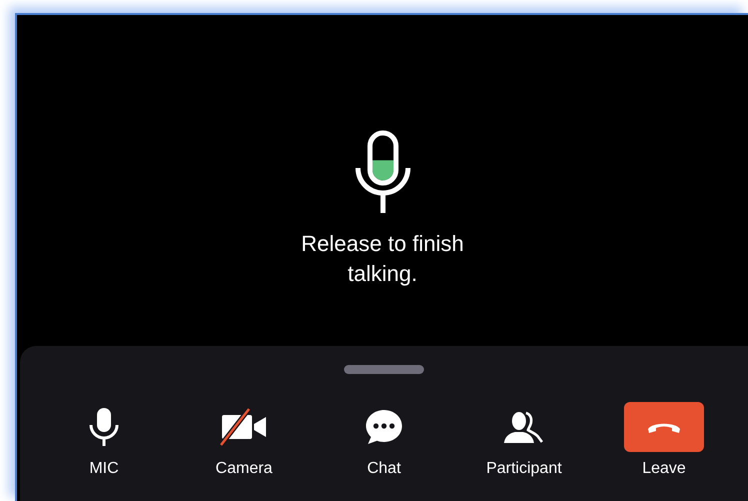  Describe the element at coordinates (524, 440) in the screenshot. I see `participants-button: Participant` at that location.